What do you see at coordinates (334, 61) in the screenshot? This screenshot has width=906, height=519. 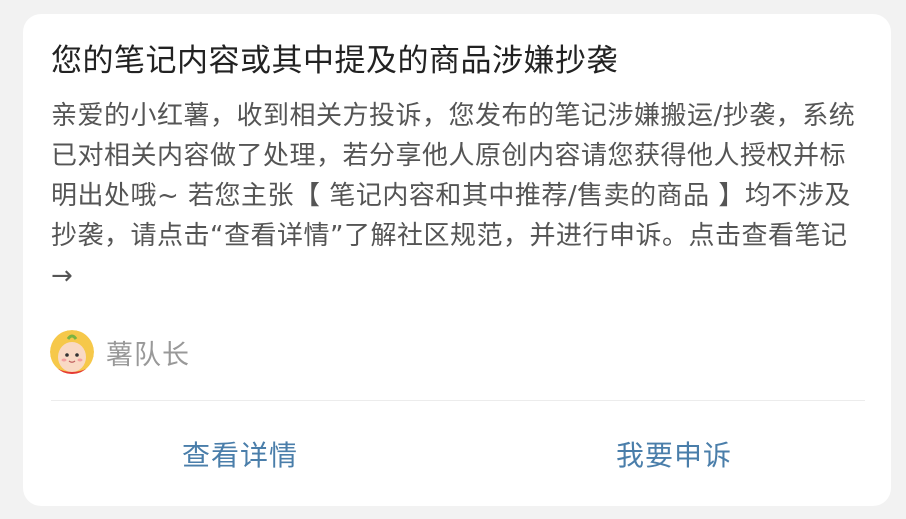 I see `notice-title: 您的笔记内容或其中提及的商品涉嫌抄袭` at bounding box center [334, 61].